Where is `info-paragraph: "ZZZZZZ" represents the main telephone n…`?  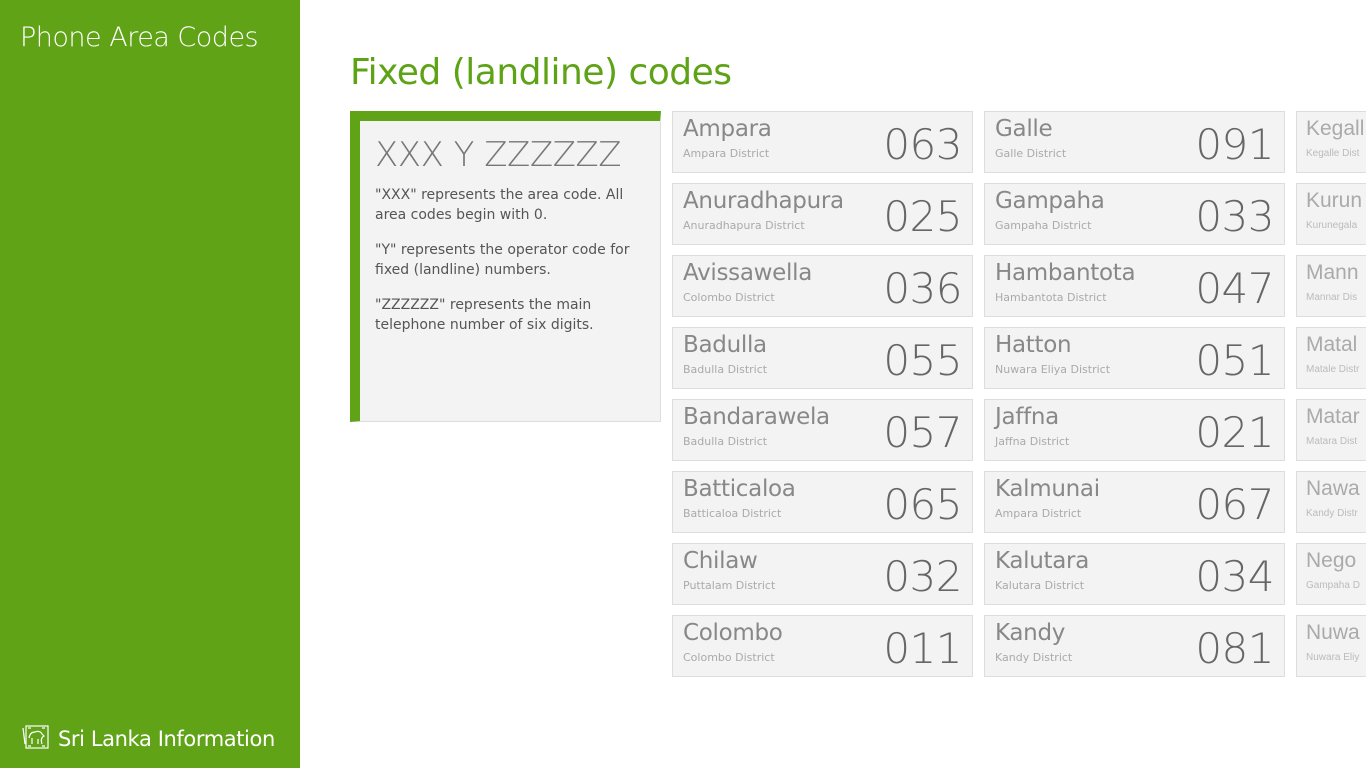 info-paragraph: "ZZZZZZ" represents the main telephone n… is located at coordinates (484, 315).